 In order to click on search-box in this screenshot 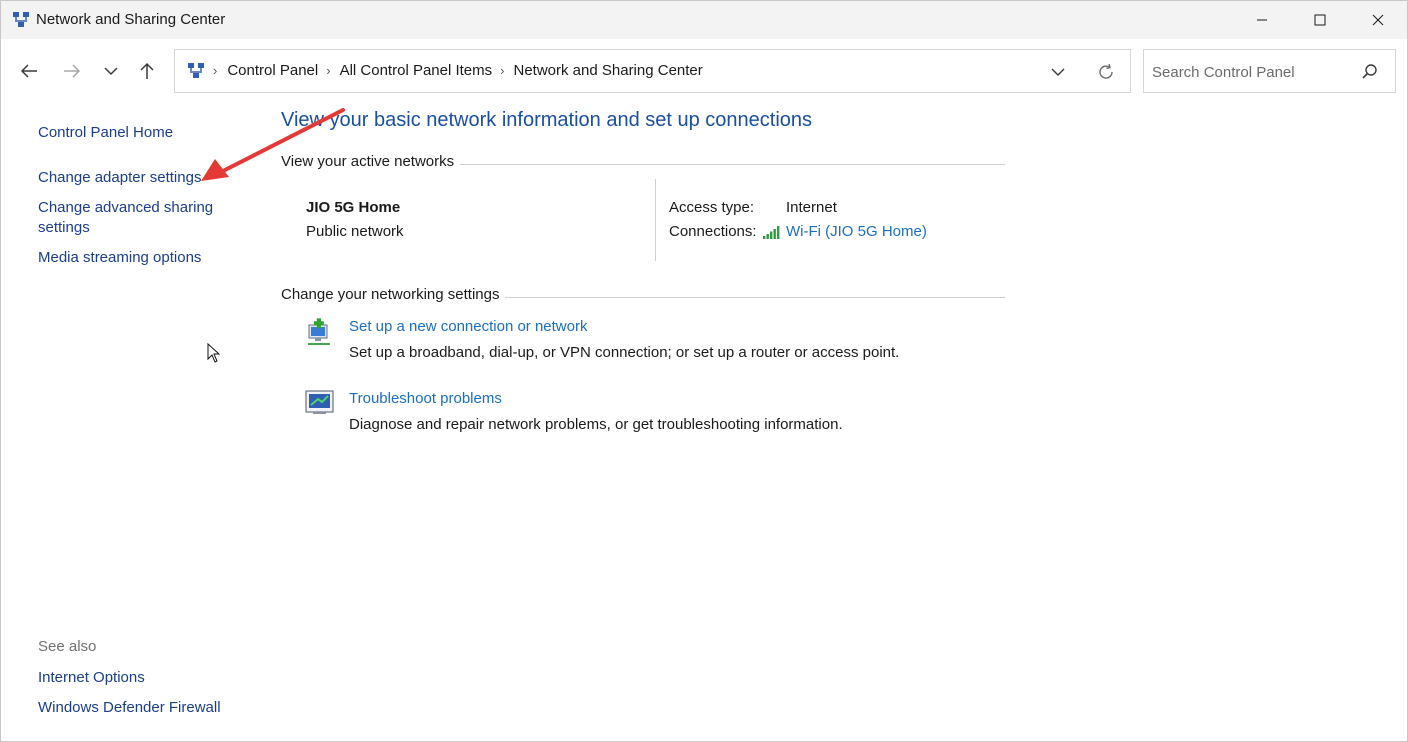, I will do `click(1269, 71)`.